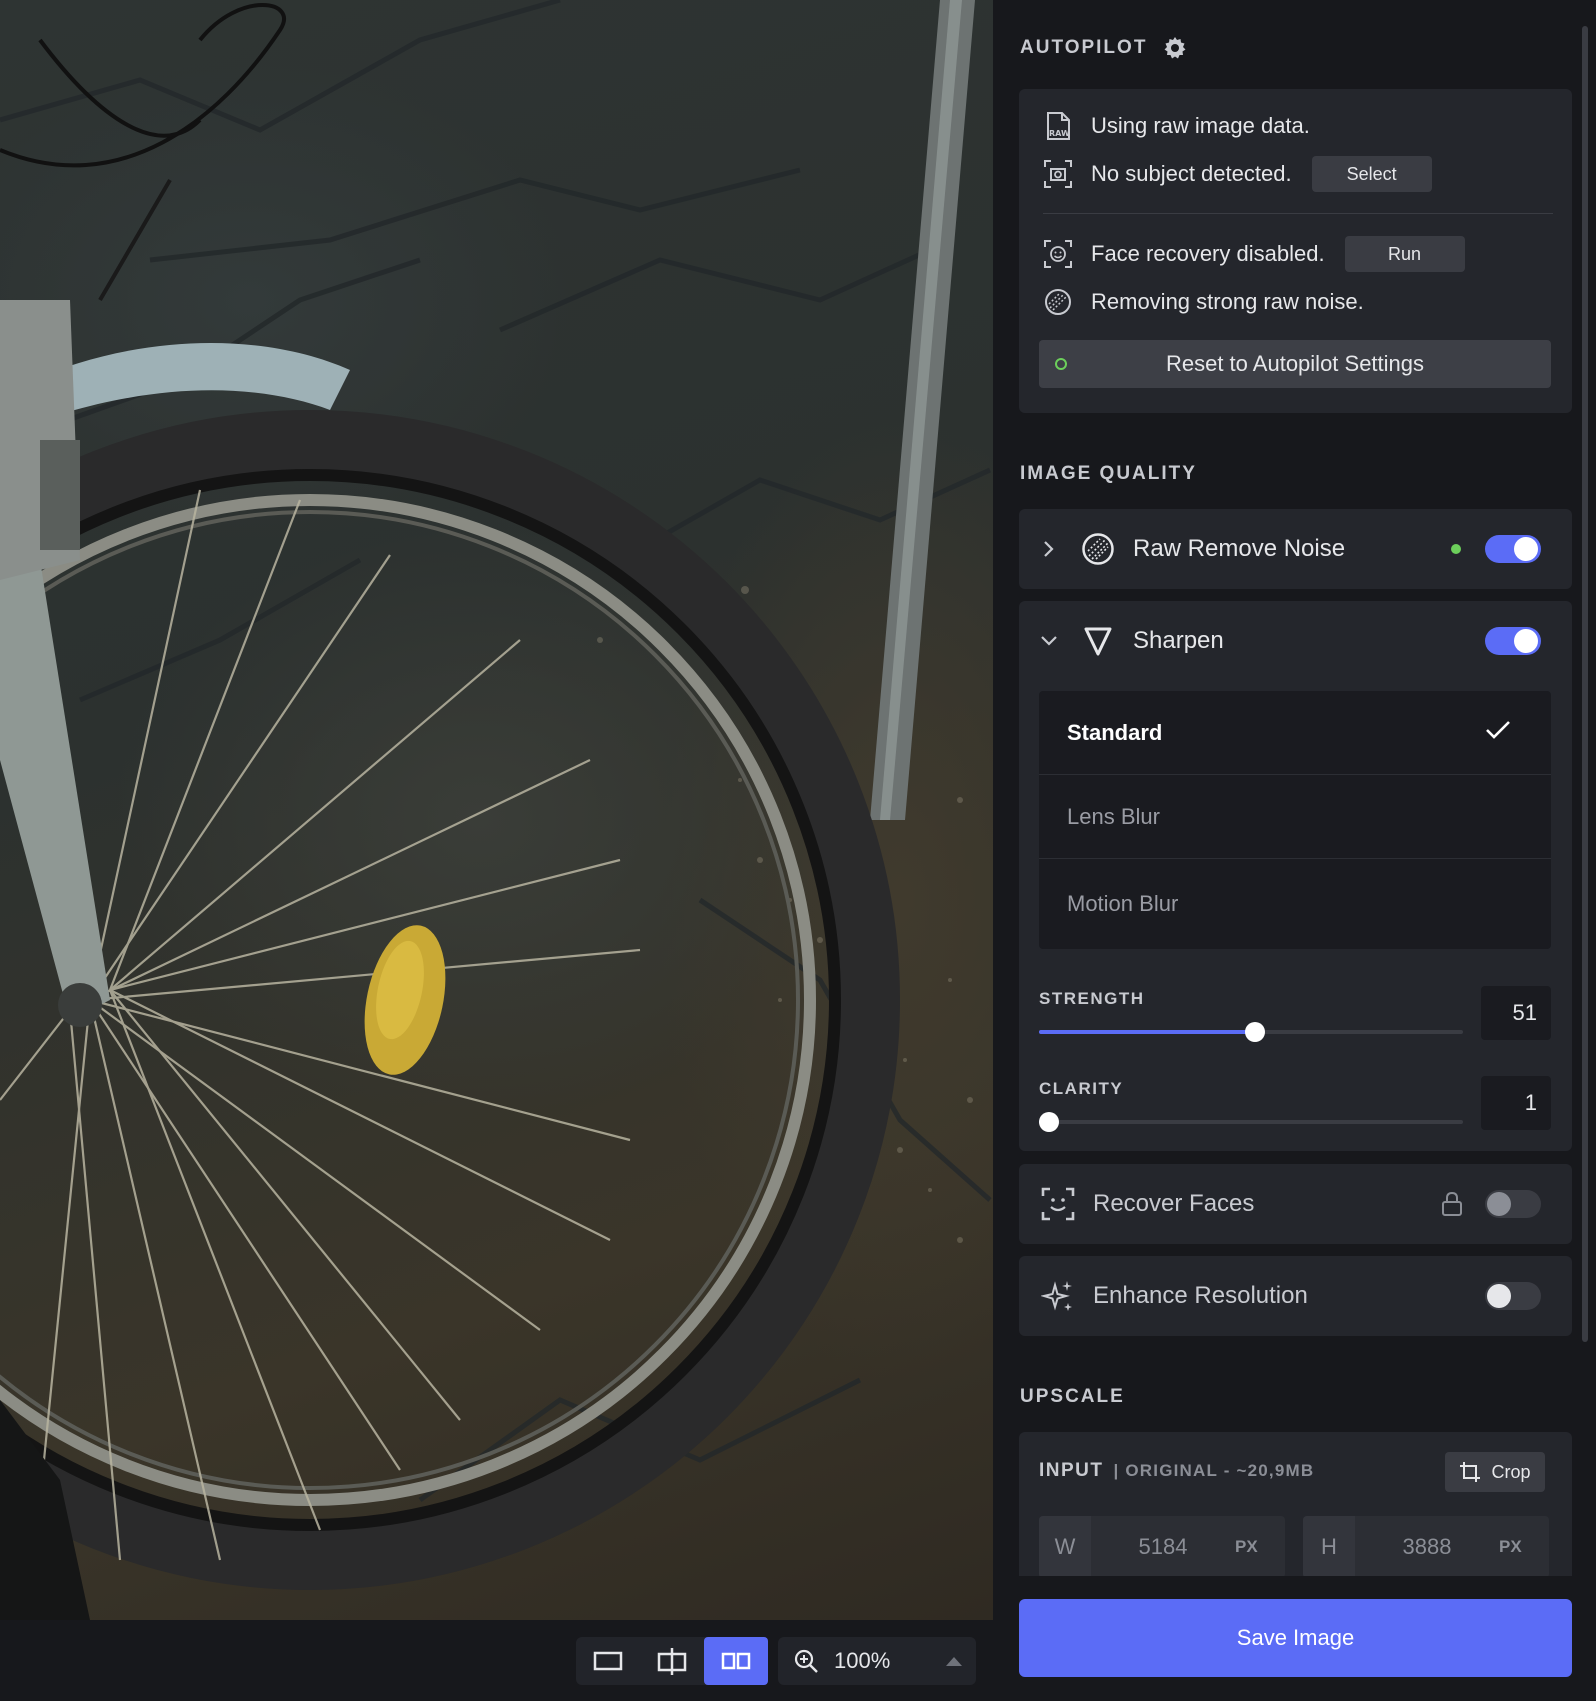 Image resolution: width=1596 pixels, height=1701 pixels. What do you see at coordinates (1295, 549) in the screenshot?
I see `raw-remove-noise-card: Raw Remove Noise` at bounding box center [1295, 549].